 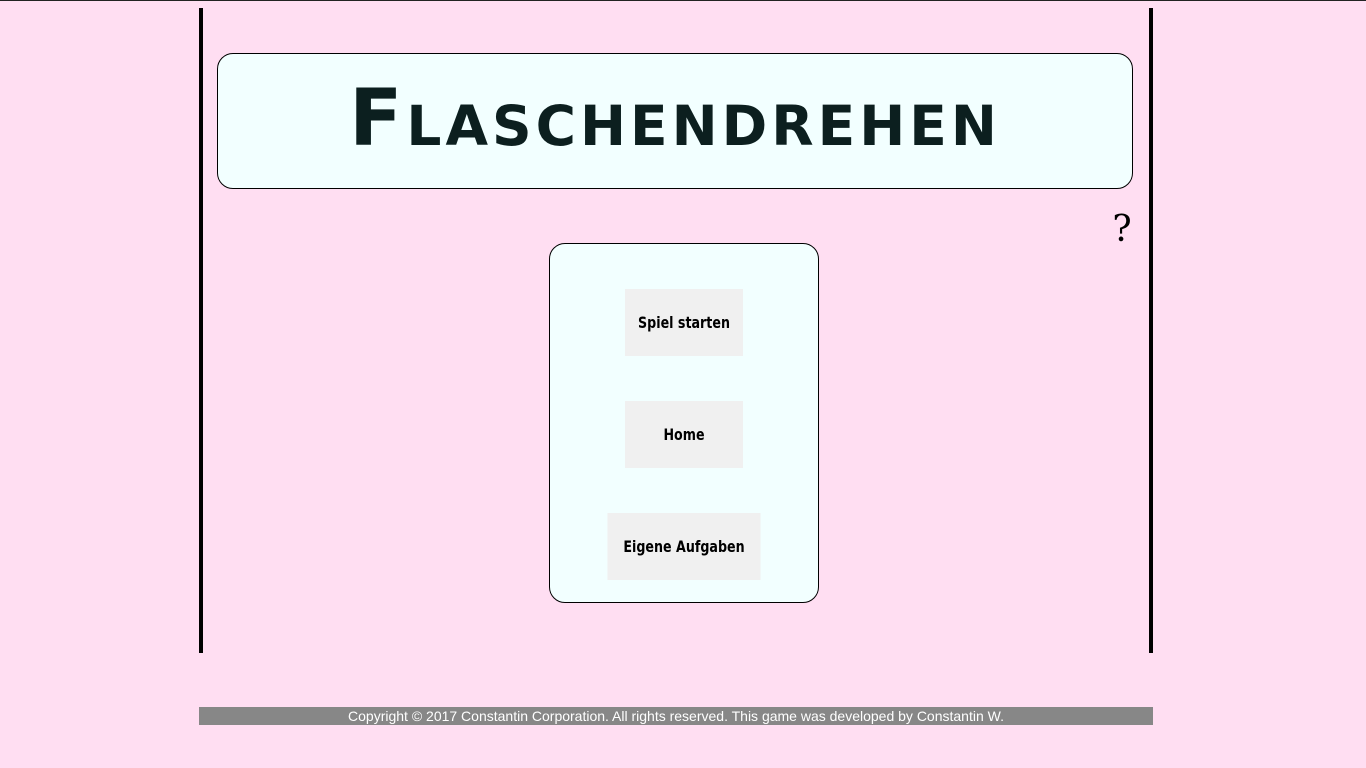 I want to click on custom-tasks-label: Eigene Aufgaben, so click(x=684, y=546).